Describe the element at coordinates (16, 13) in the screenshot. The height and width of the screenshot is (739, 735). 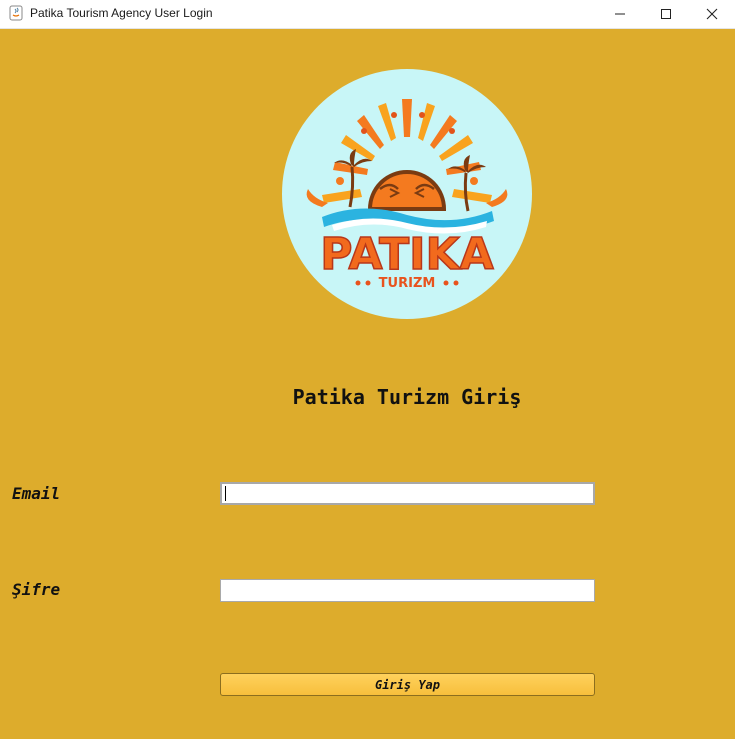
I see `java-coffee-icon` at that location.